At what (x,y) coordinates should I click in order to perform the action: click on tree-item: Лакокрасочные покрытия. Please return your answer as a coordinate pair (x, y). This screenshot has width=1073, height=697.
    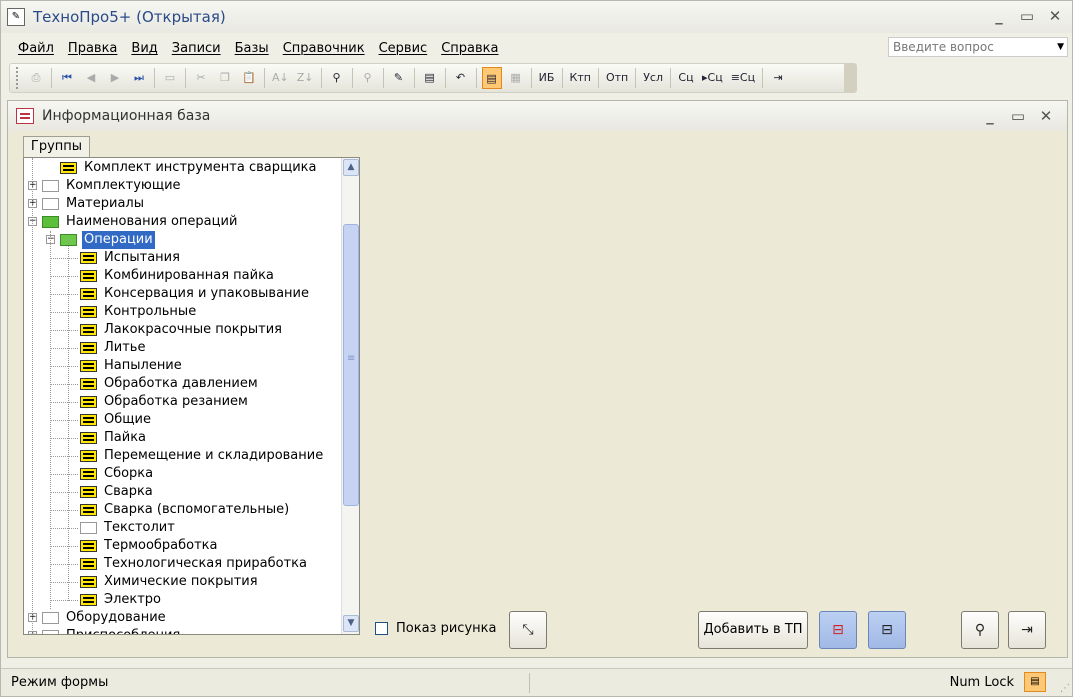
    Looking at the image, I should click on (182, 330).